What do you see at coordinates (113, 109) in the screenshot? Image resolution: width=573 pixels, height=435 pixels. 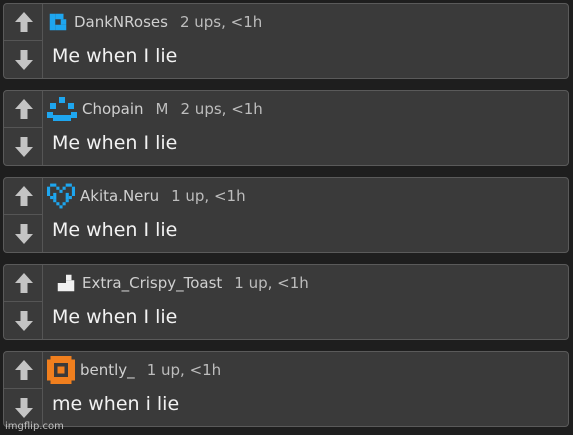 I see `username-link: Chopain` at bounding box center [113, 109].